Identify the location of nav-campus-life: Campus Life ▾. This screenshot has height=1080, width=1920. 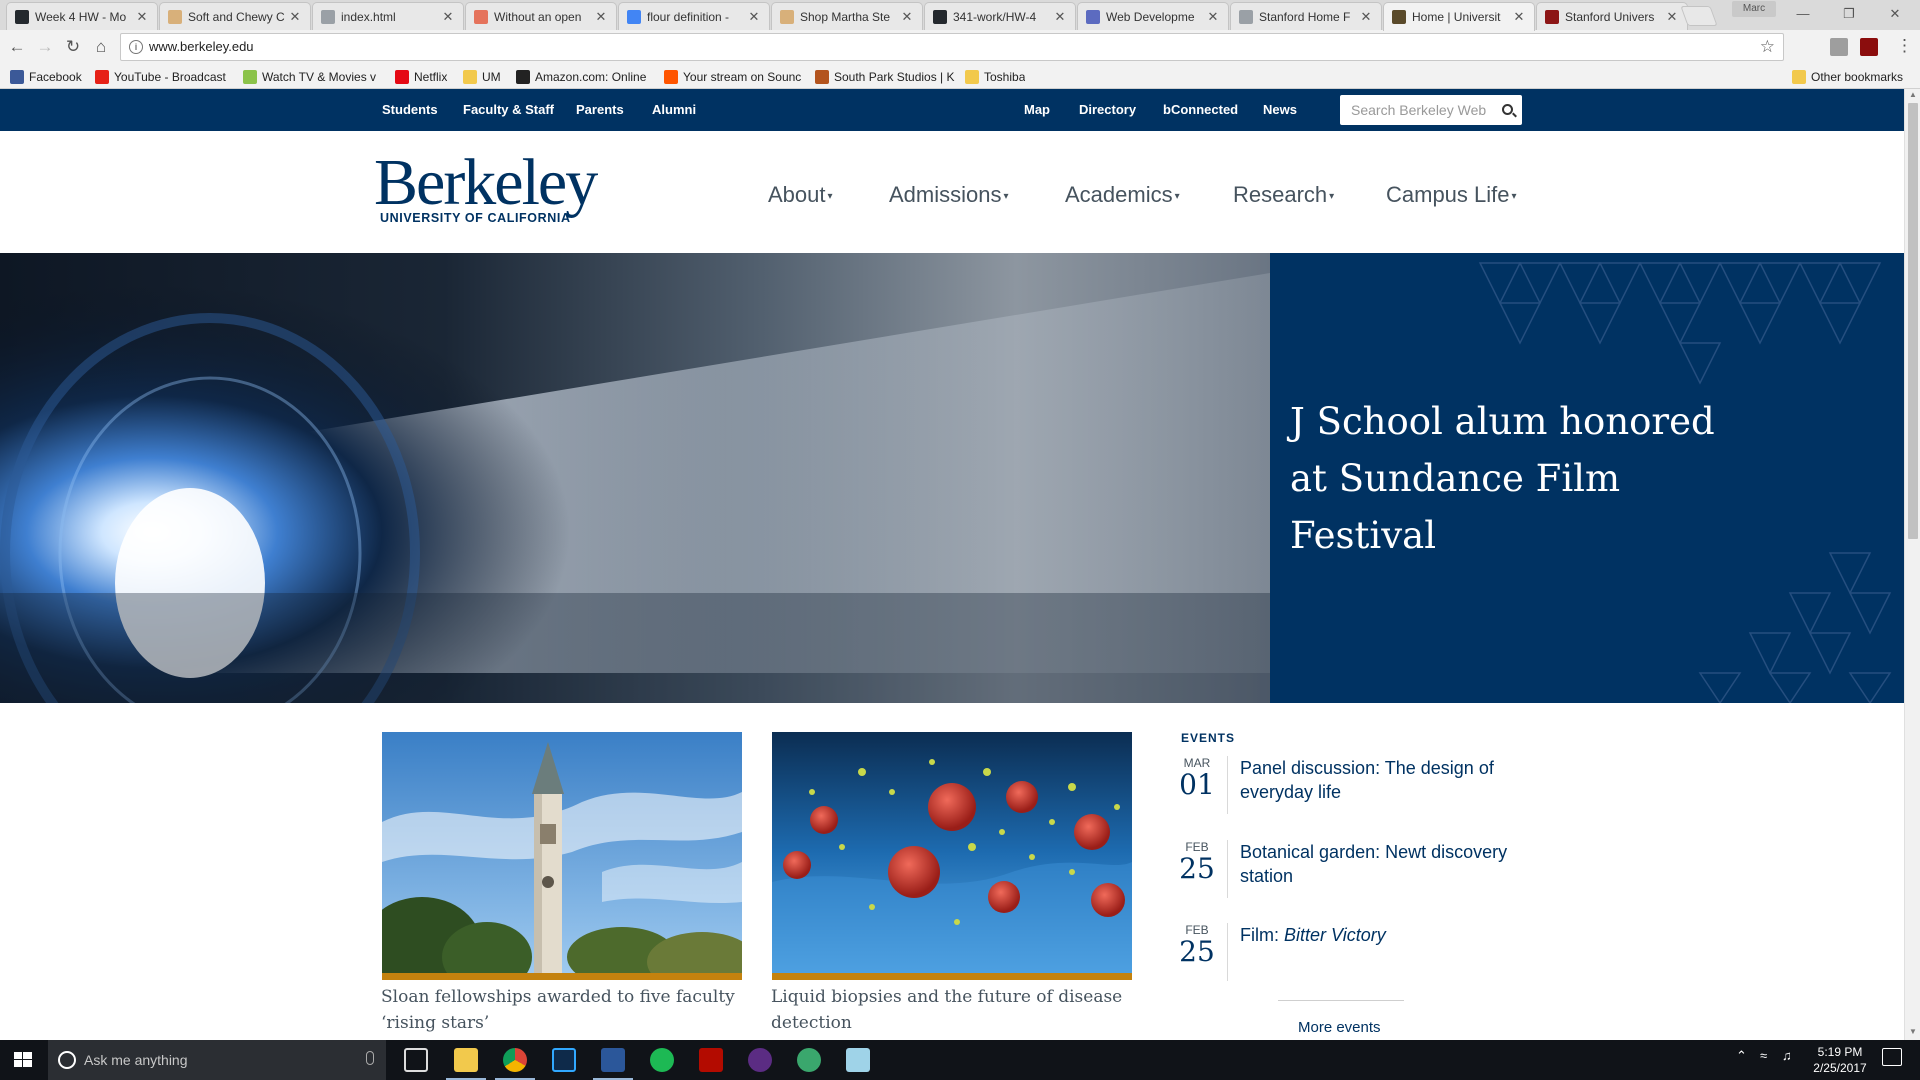
(1451, 195).